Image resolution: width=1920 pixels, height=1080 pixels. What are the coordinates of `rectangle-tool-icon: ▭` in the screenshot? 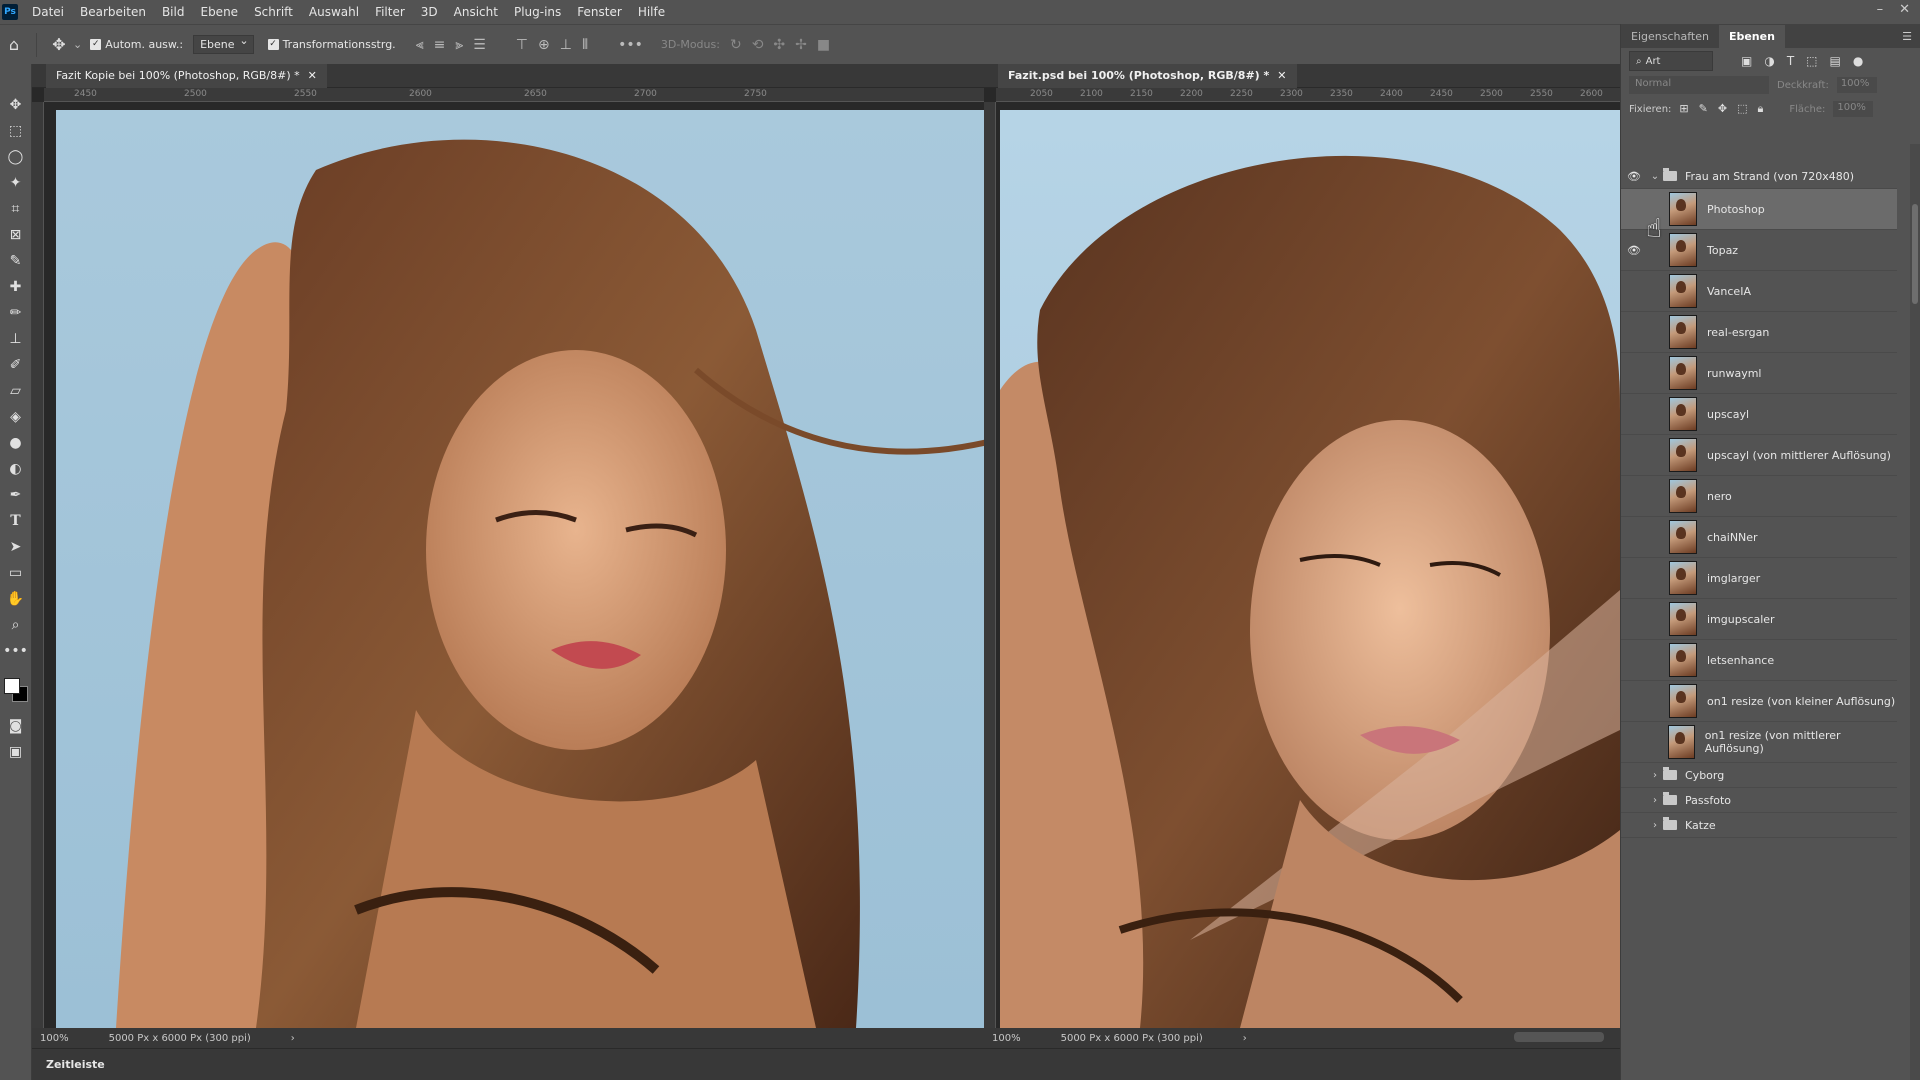 It's located at (16, 572).